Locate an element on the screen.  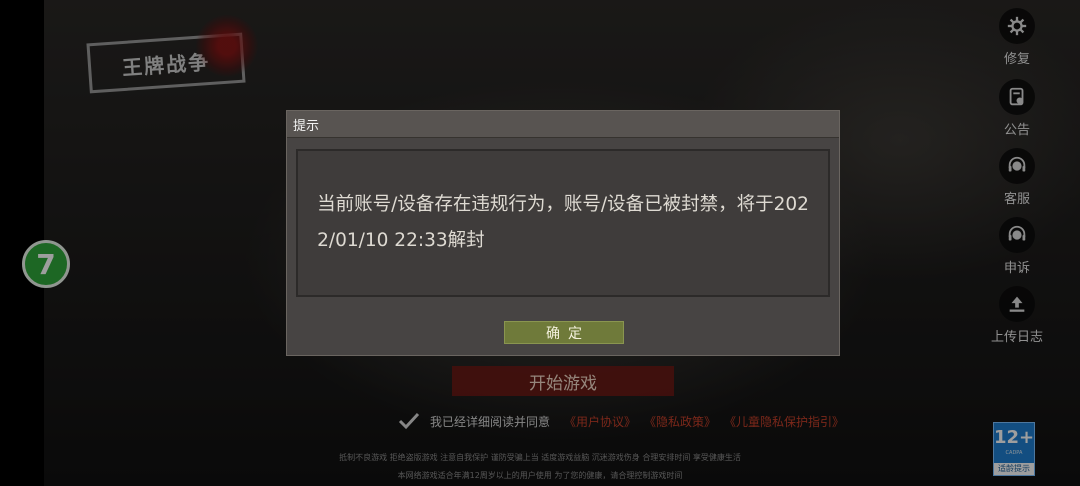
dialog-title-bar: 提示 is located at coordinates (563, 124).